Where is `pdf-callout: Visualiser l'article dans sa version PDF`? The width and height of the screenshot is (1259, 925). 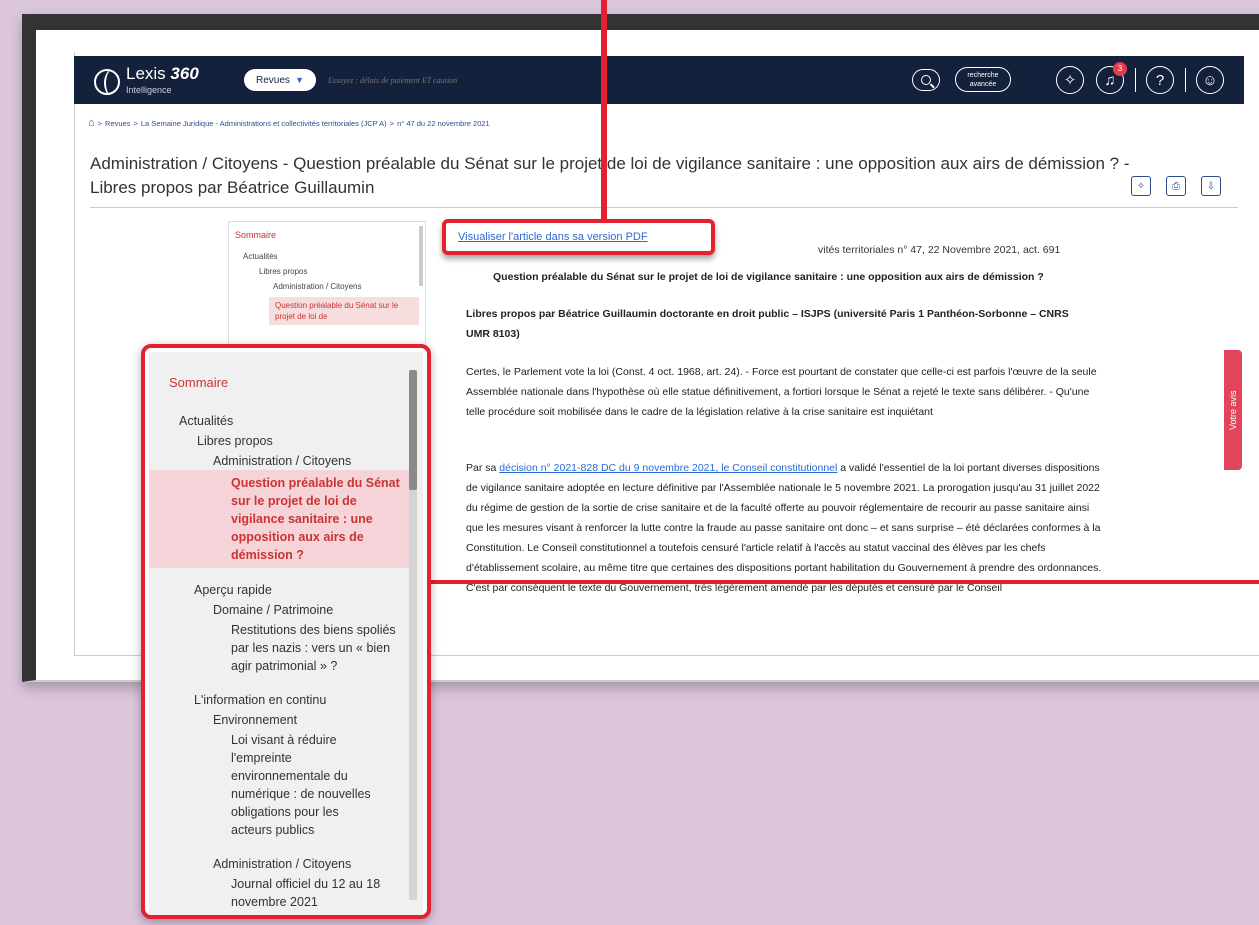 pdf-callout: Visualiser l'article dans sa version PDF is located at coordinates (578, 237).